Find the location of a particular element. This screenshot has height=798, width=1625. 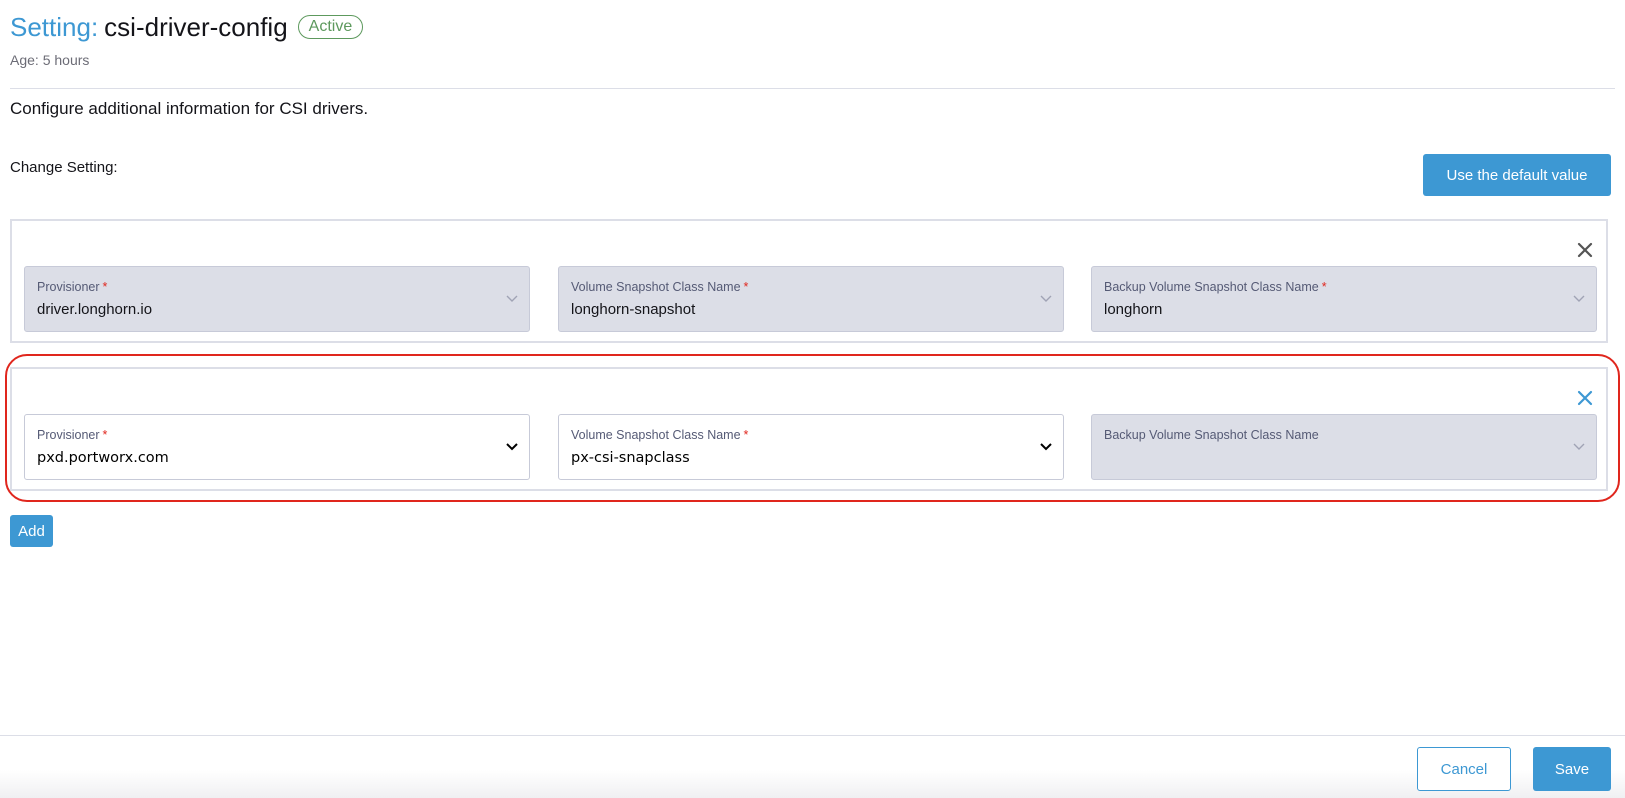

provisioner-select: Provisioner * driver.longhorn.io is located at coordinates (277, 299).